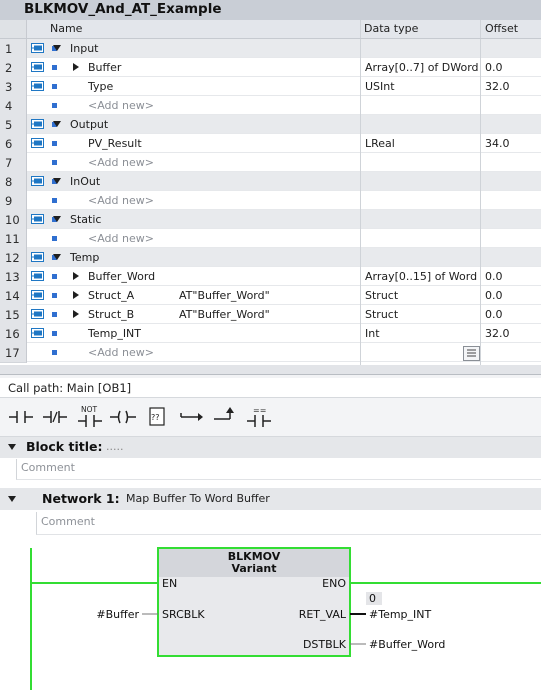 Image resolution: width=541 pixels, height=690 pixels. I want to click on variable-name: Input, so click(84, 48).